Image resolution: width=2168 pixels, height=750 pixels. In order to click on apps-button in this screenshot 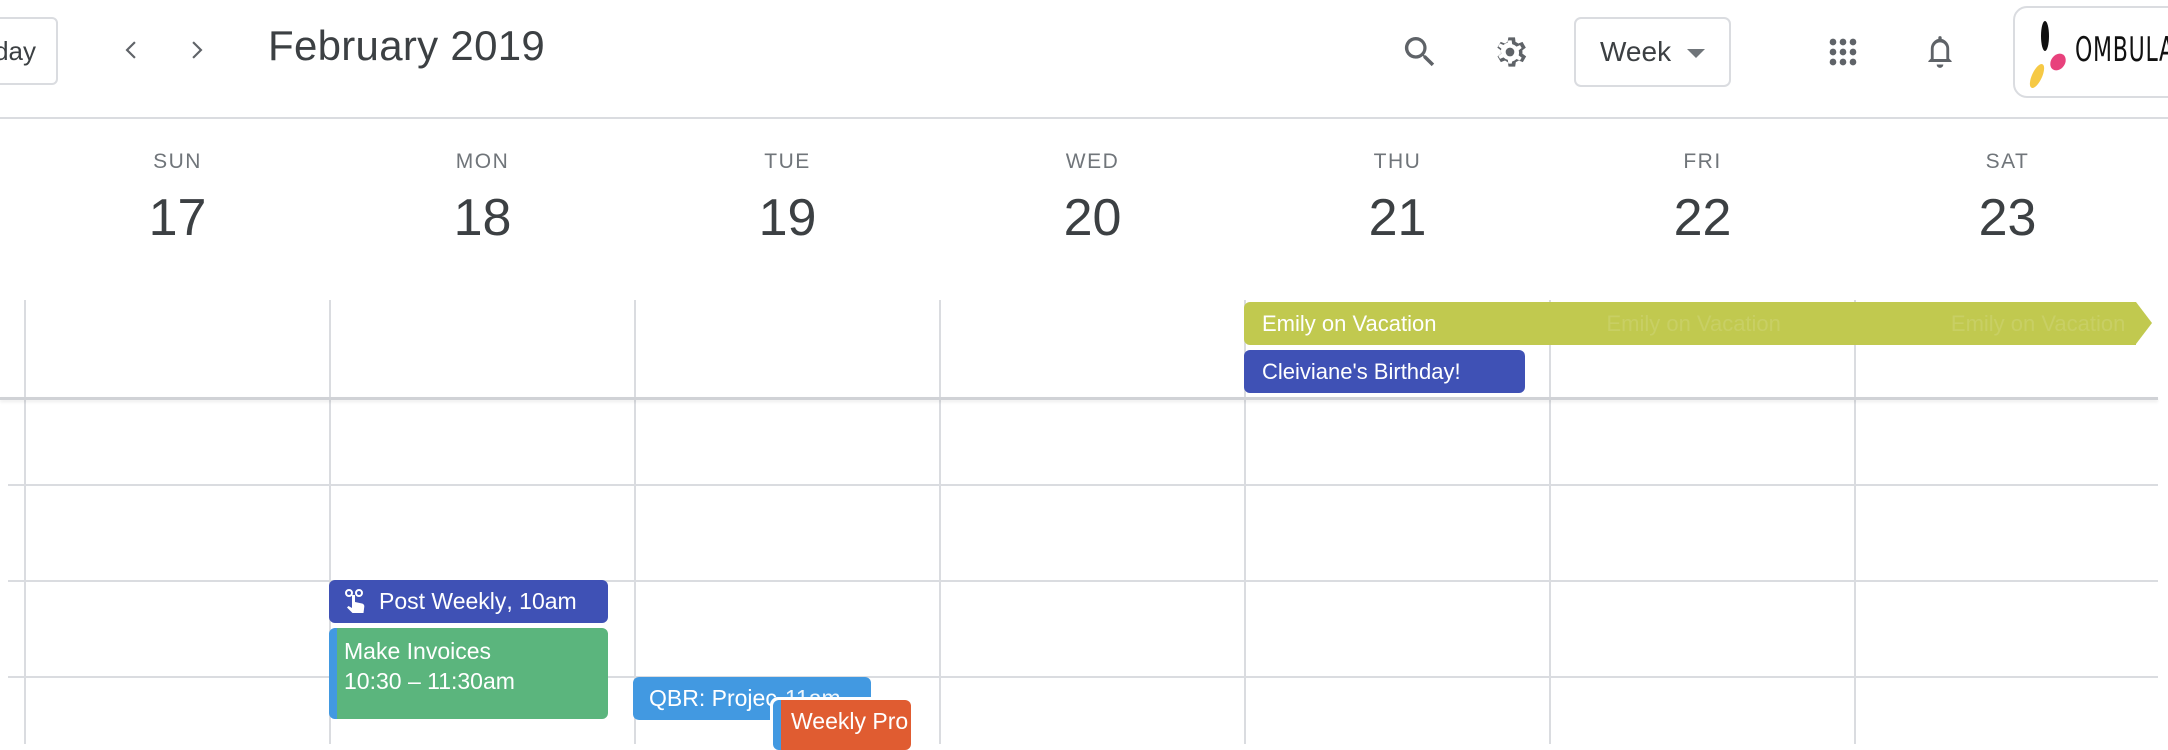, I will do `click(1843, 52)`.